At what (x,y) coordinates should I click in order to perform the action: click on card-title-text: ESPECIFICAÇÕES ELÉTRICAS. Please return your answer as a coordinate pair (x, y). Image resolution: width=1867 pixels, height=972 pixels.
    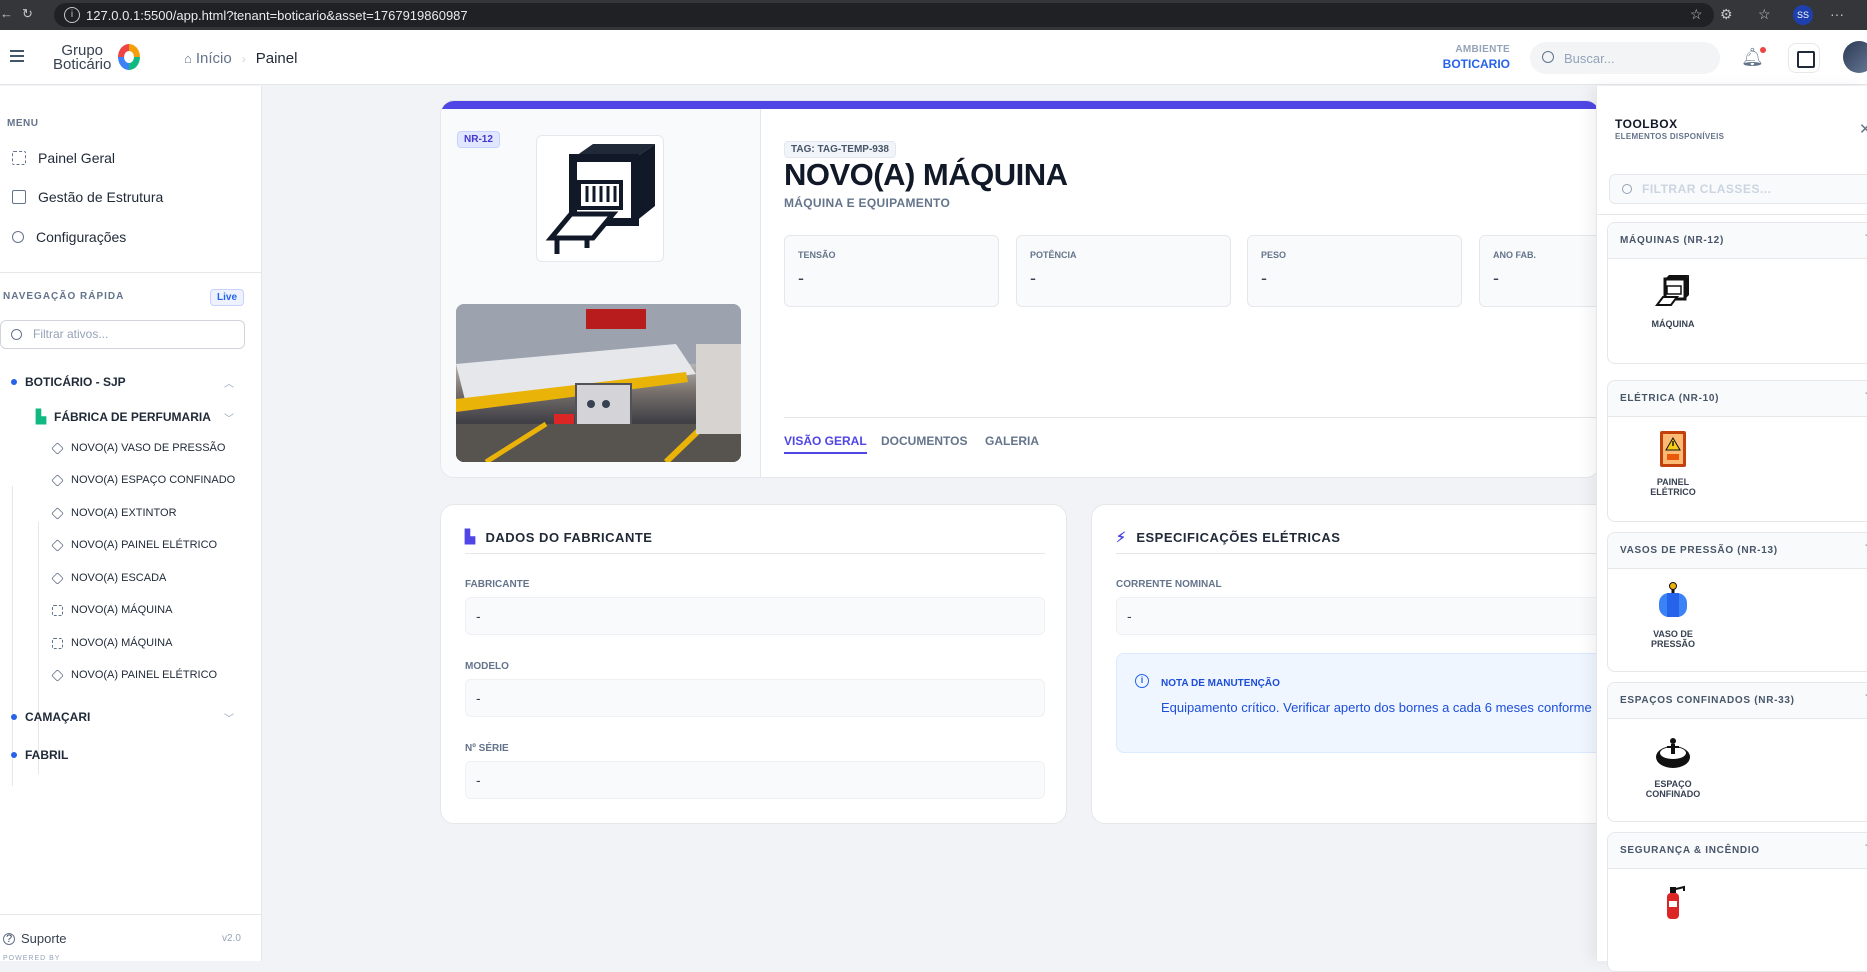
    Looking at the image, I should click on (1238, 537).